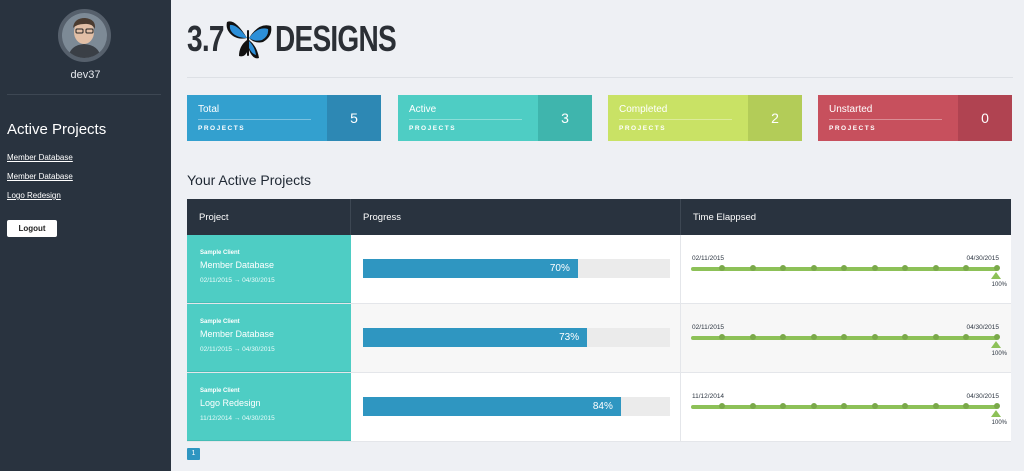 The height and width of the screenshot is (471, 1024). What do you see at coordinates (84, 94) in the screenshot?
I see `sidebar-divider` at bounding box center [84, 94].